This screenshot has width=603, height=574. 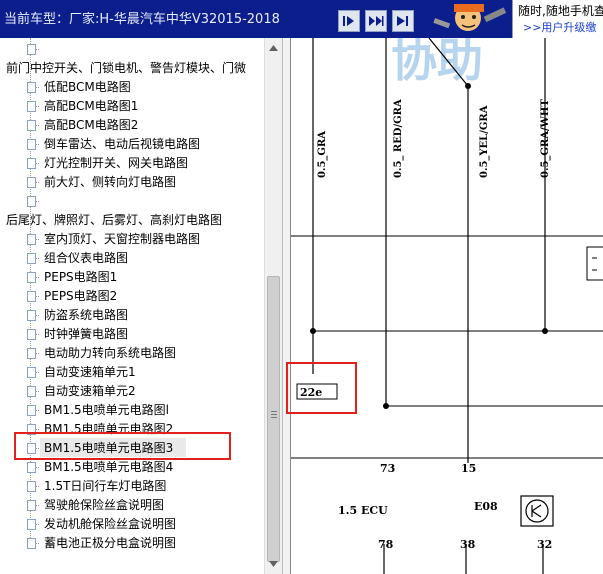 I want to click on tree-item: 发动机舱保险丝盒说明图, so click(x=110, y=524).